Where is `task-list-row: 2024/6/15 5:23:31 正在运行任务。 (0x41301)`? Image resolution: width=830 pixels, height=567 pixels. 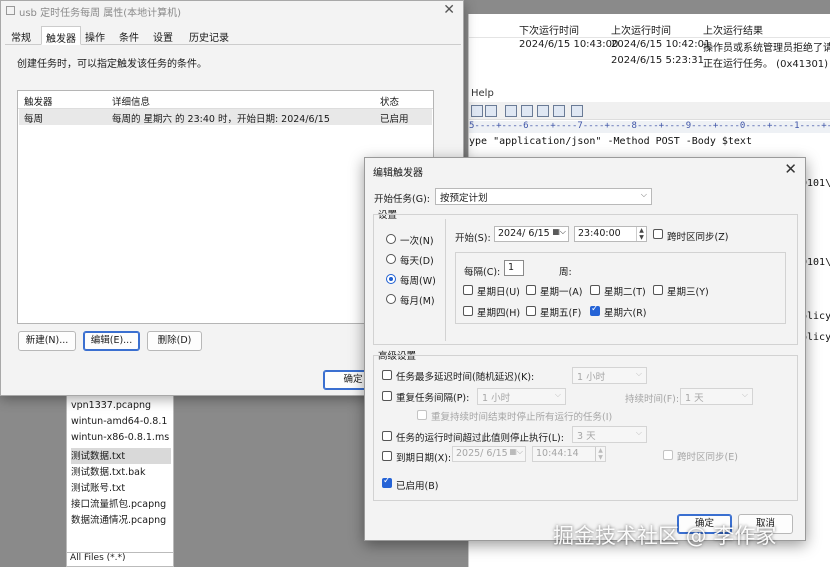
task-list-row: 2024/6/15 5:23:31 正在运行任务。 (0x41301) is located at coordinates (649, 63).